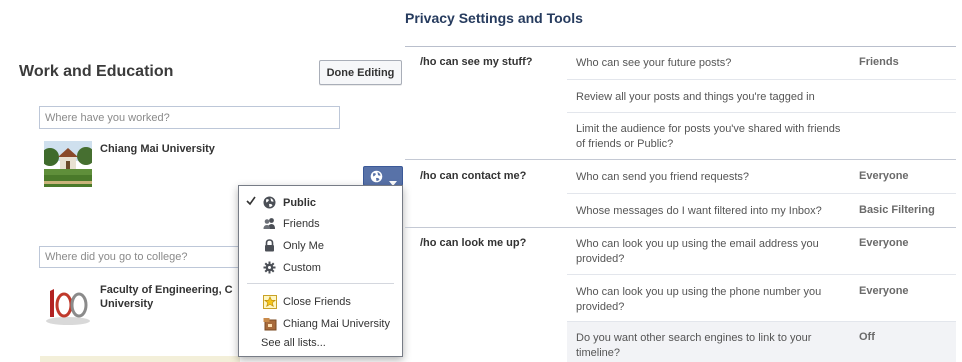 This screenshot has height=362, width=962. I want to click on menu-item-public: Public, so click(320, 203).